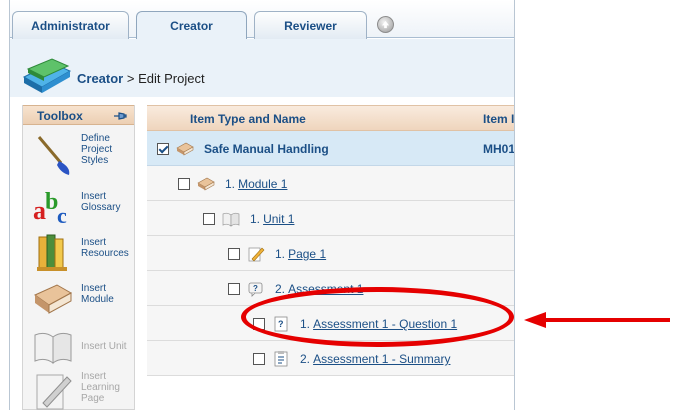 Image resolution: width=675 pixels, height=410 pixels. What do you see at coordinates (330, 218) in the screenshot?
I see `table-row: 1. Unit 1` at bounding box center [330, 218].